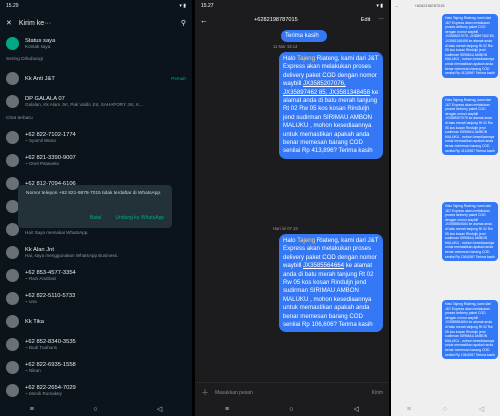  I want to click on send-button: Kirim, so click(377, 393).